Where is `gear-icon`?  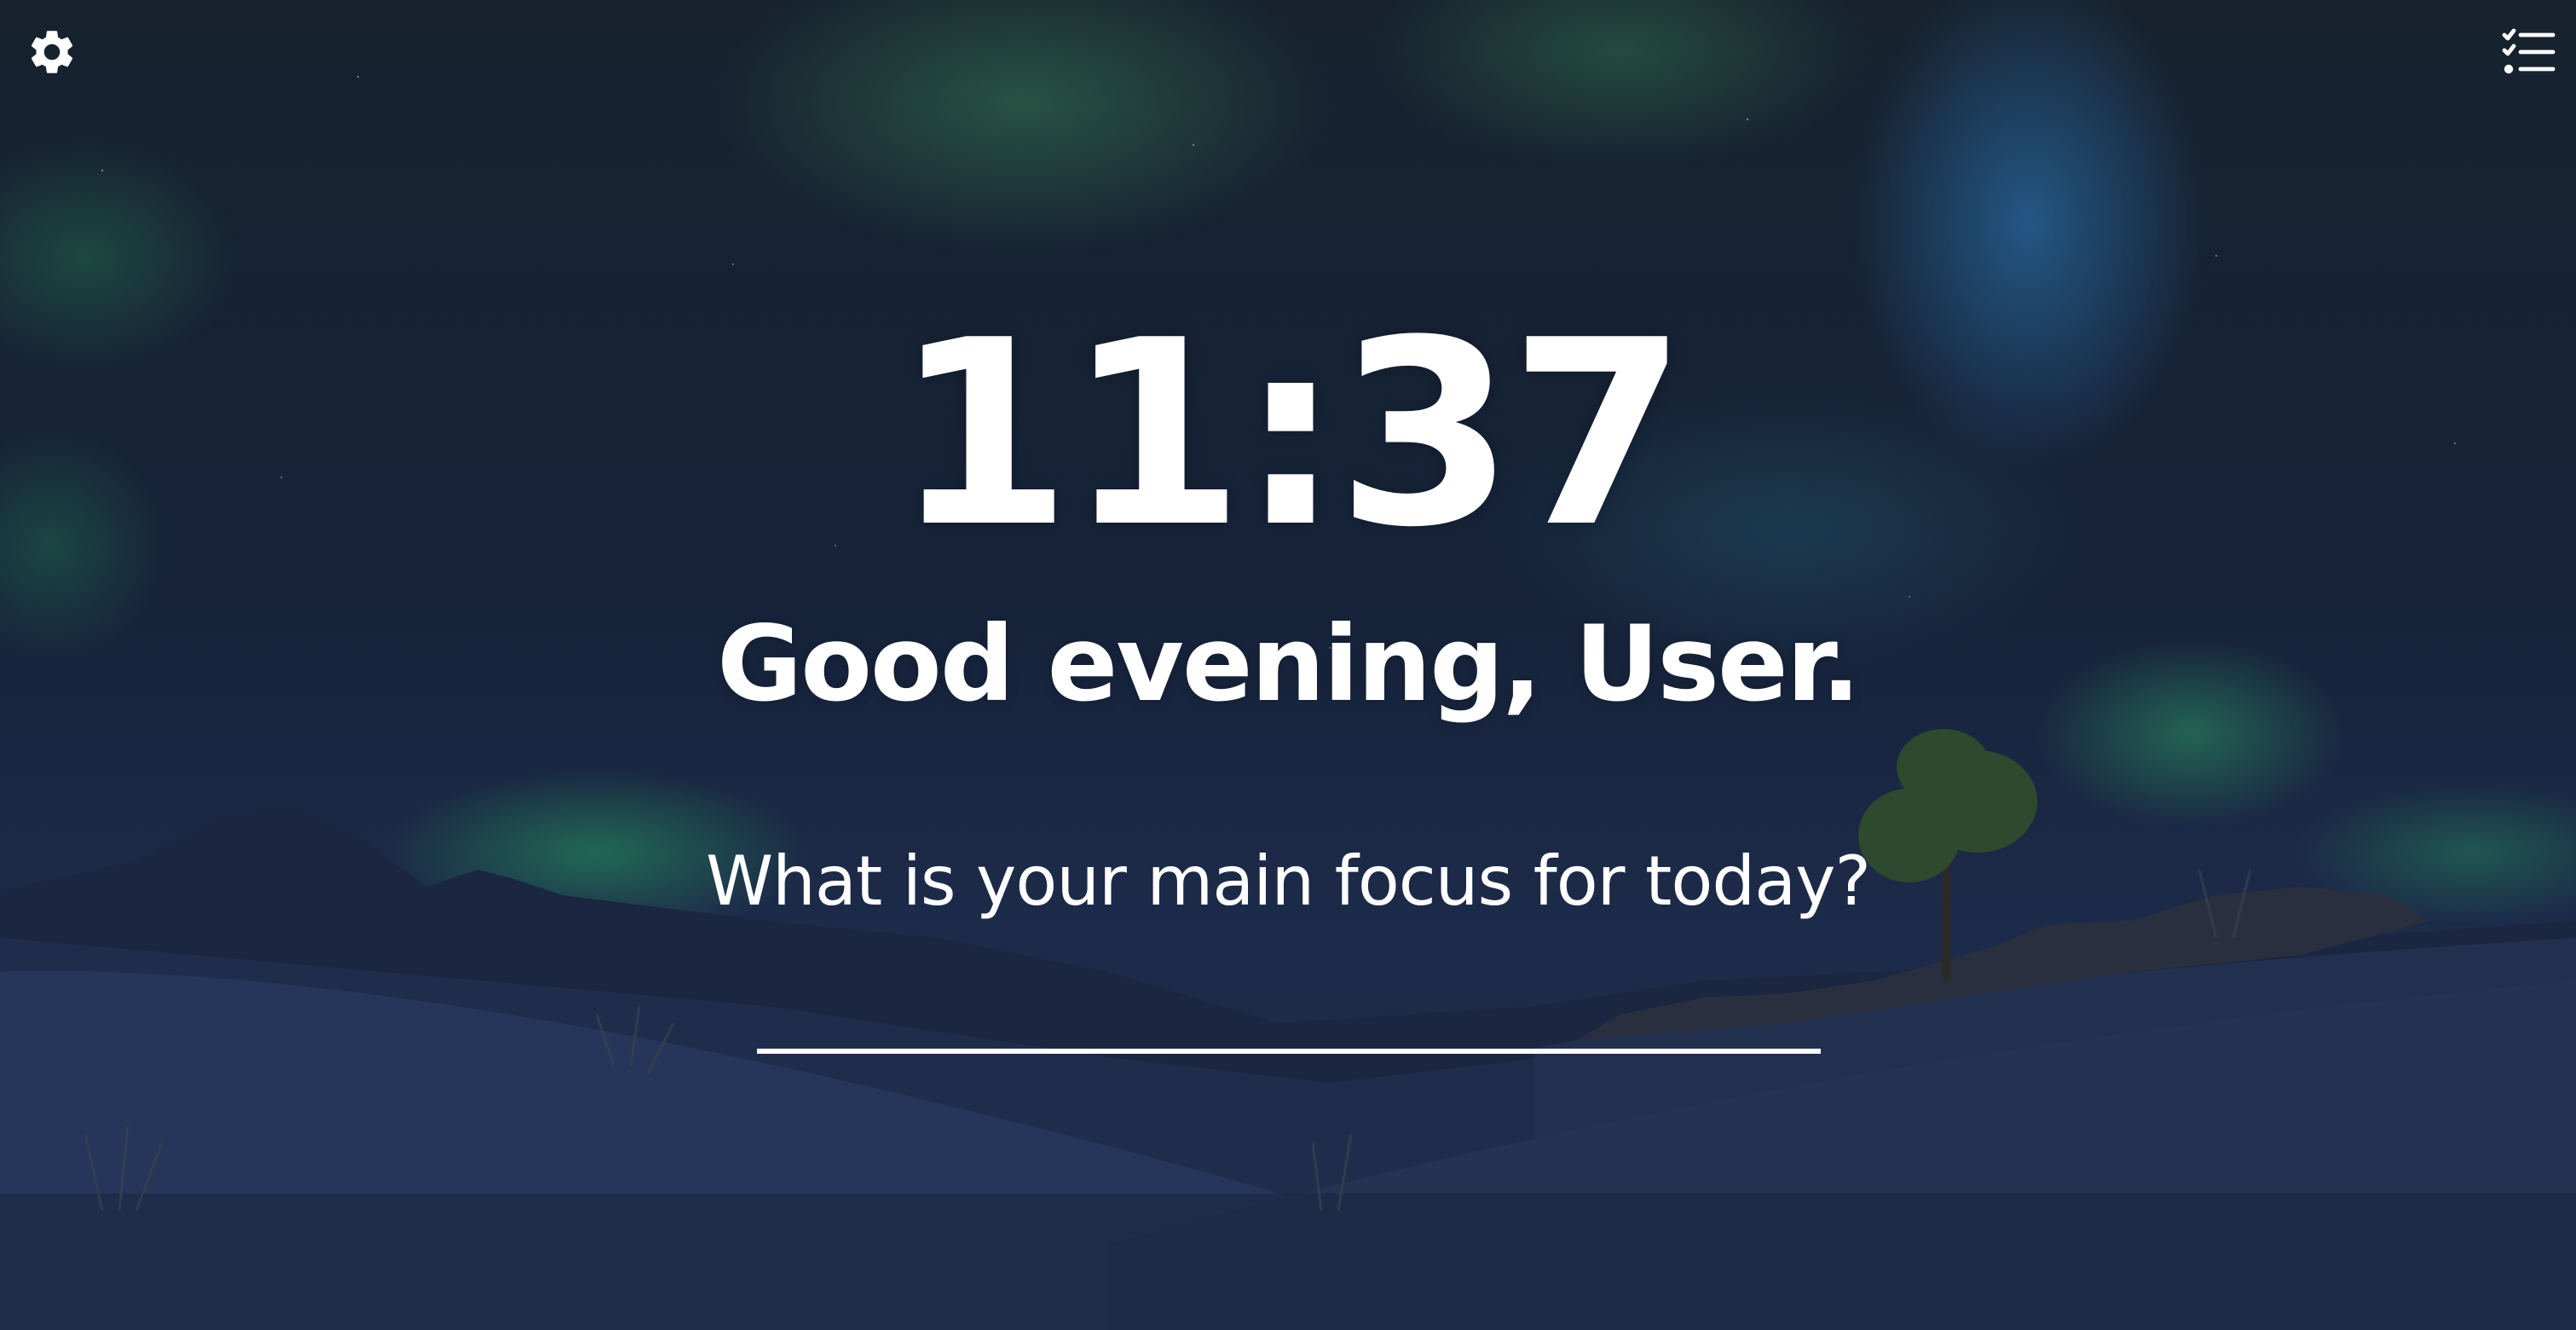
gear-icon is located at coordinates (52, 52).